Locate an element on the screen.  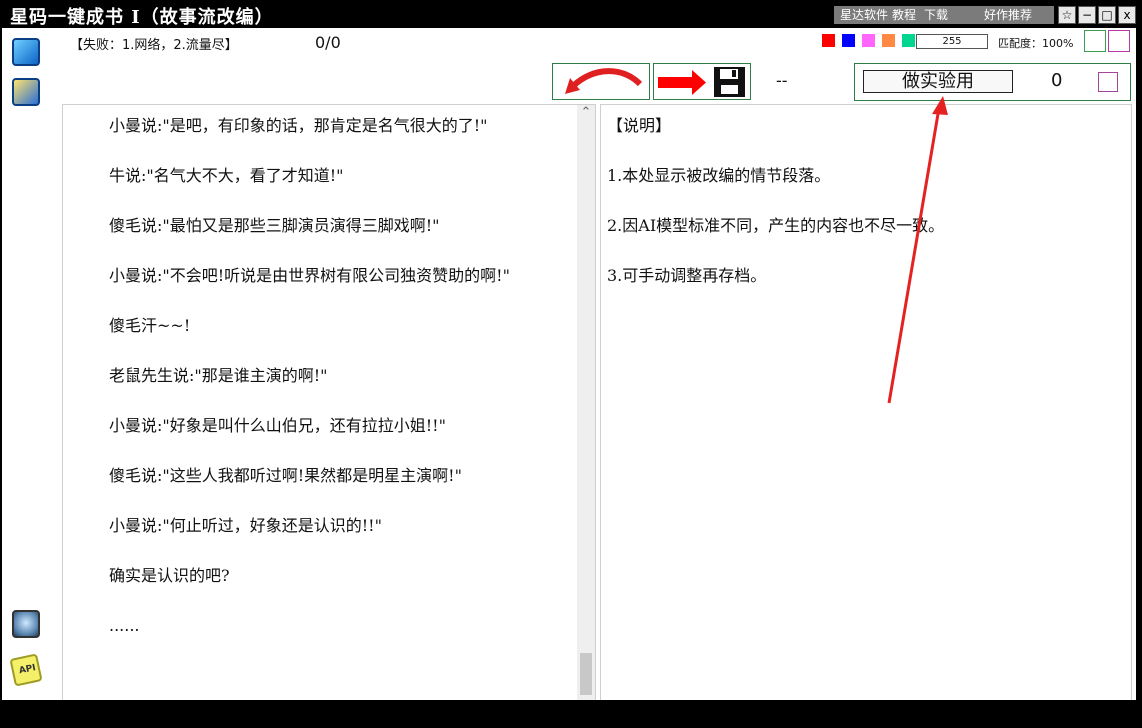
note-item: 1.本处显示被改编的情节段落。 is located at coordinates (719, 175).